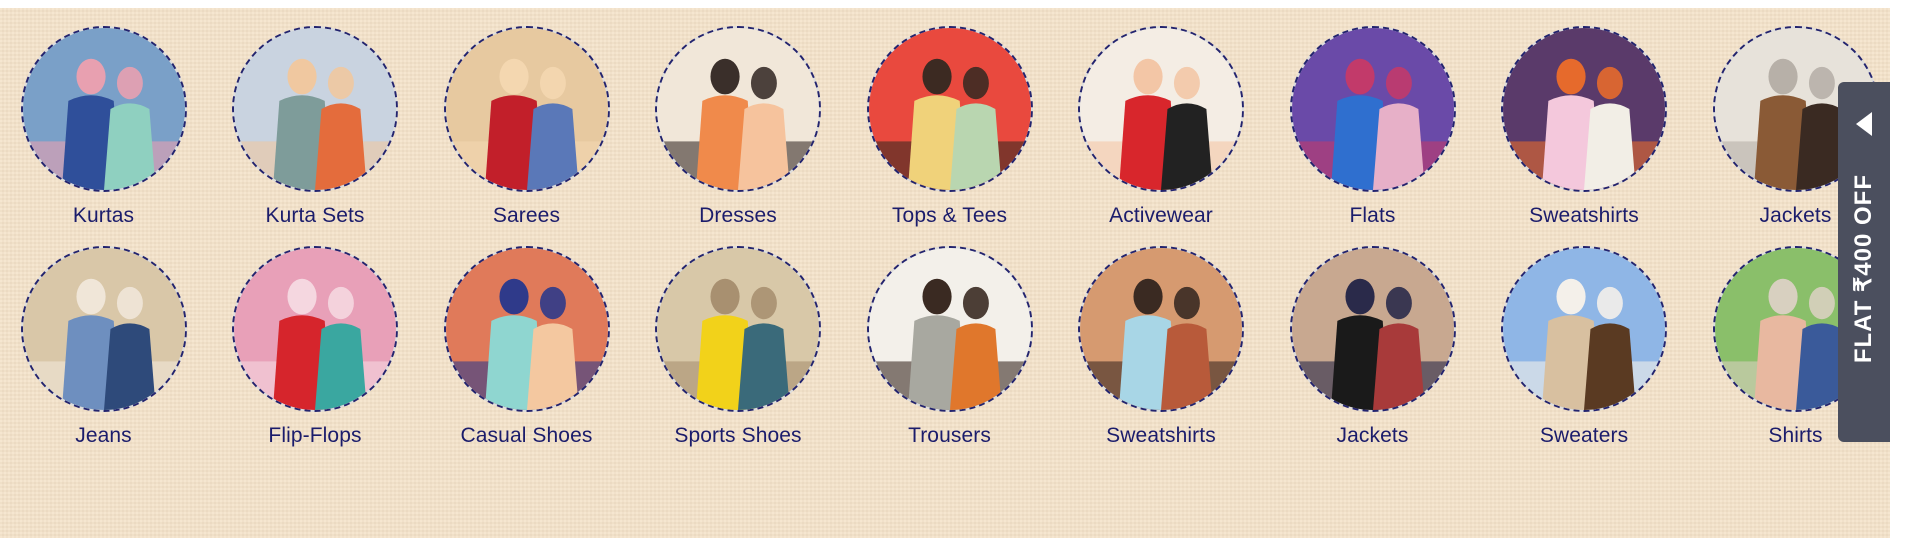 The width and height of the screenshot is (1905, 552). I want to click on category-label: Sweaters, so click(1584, 436).